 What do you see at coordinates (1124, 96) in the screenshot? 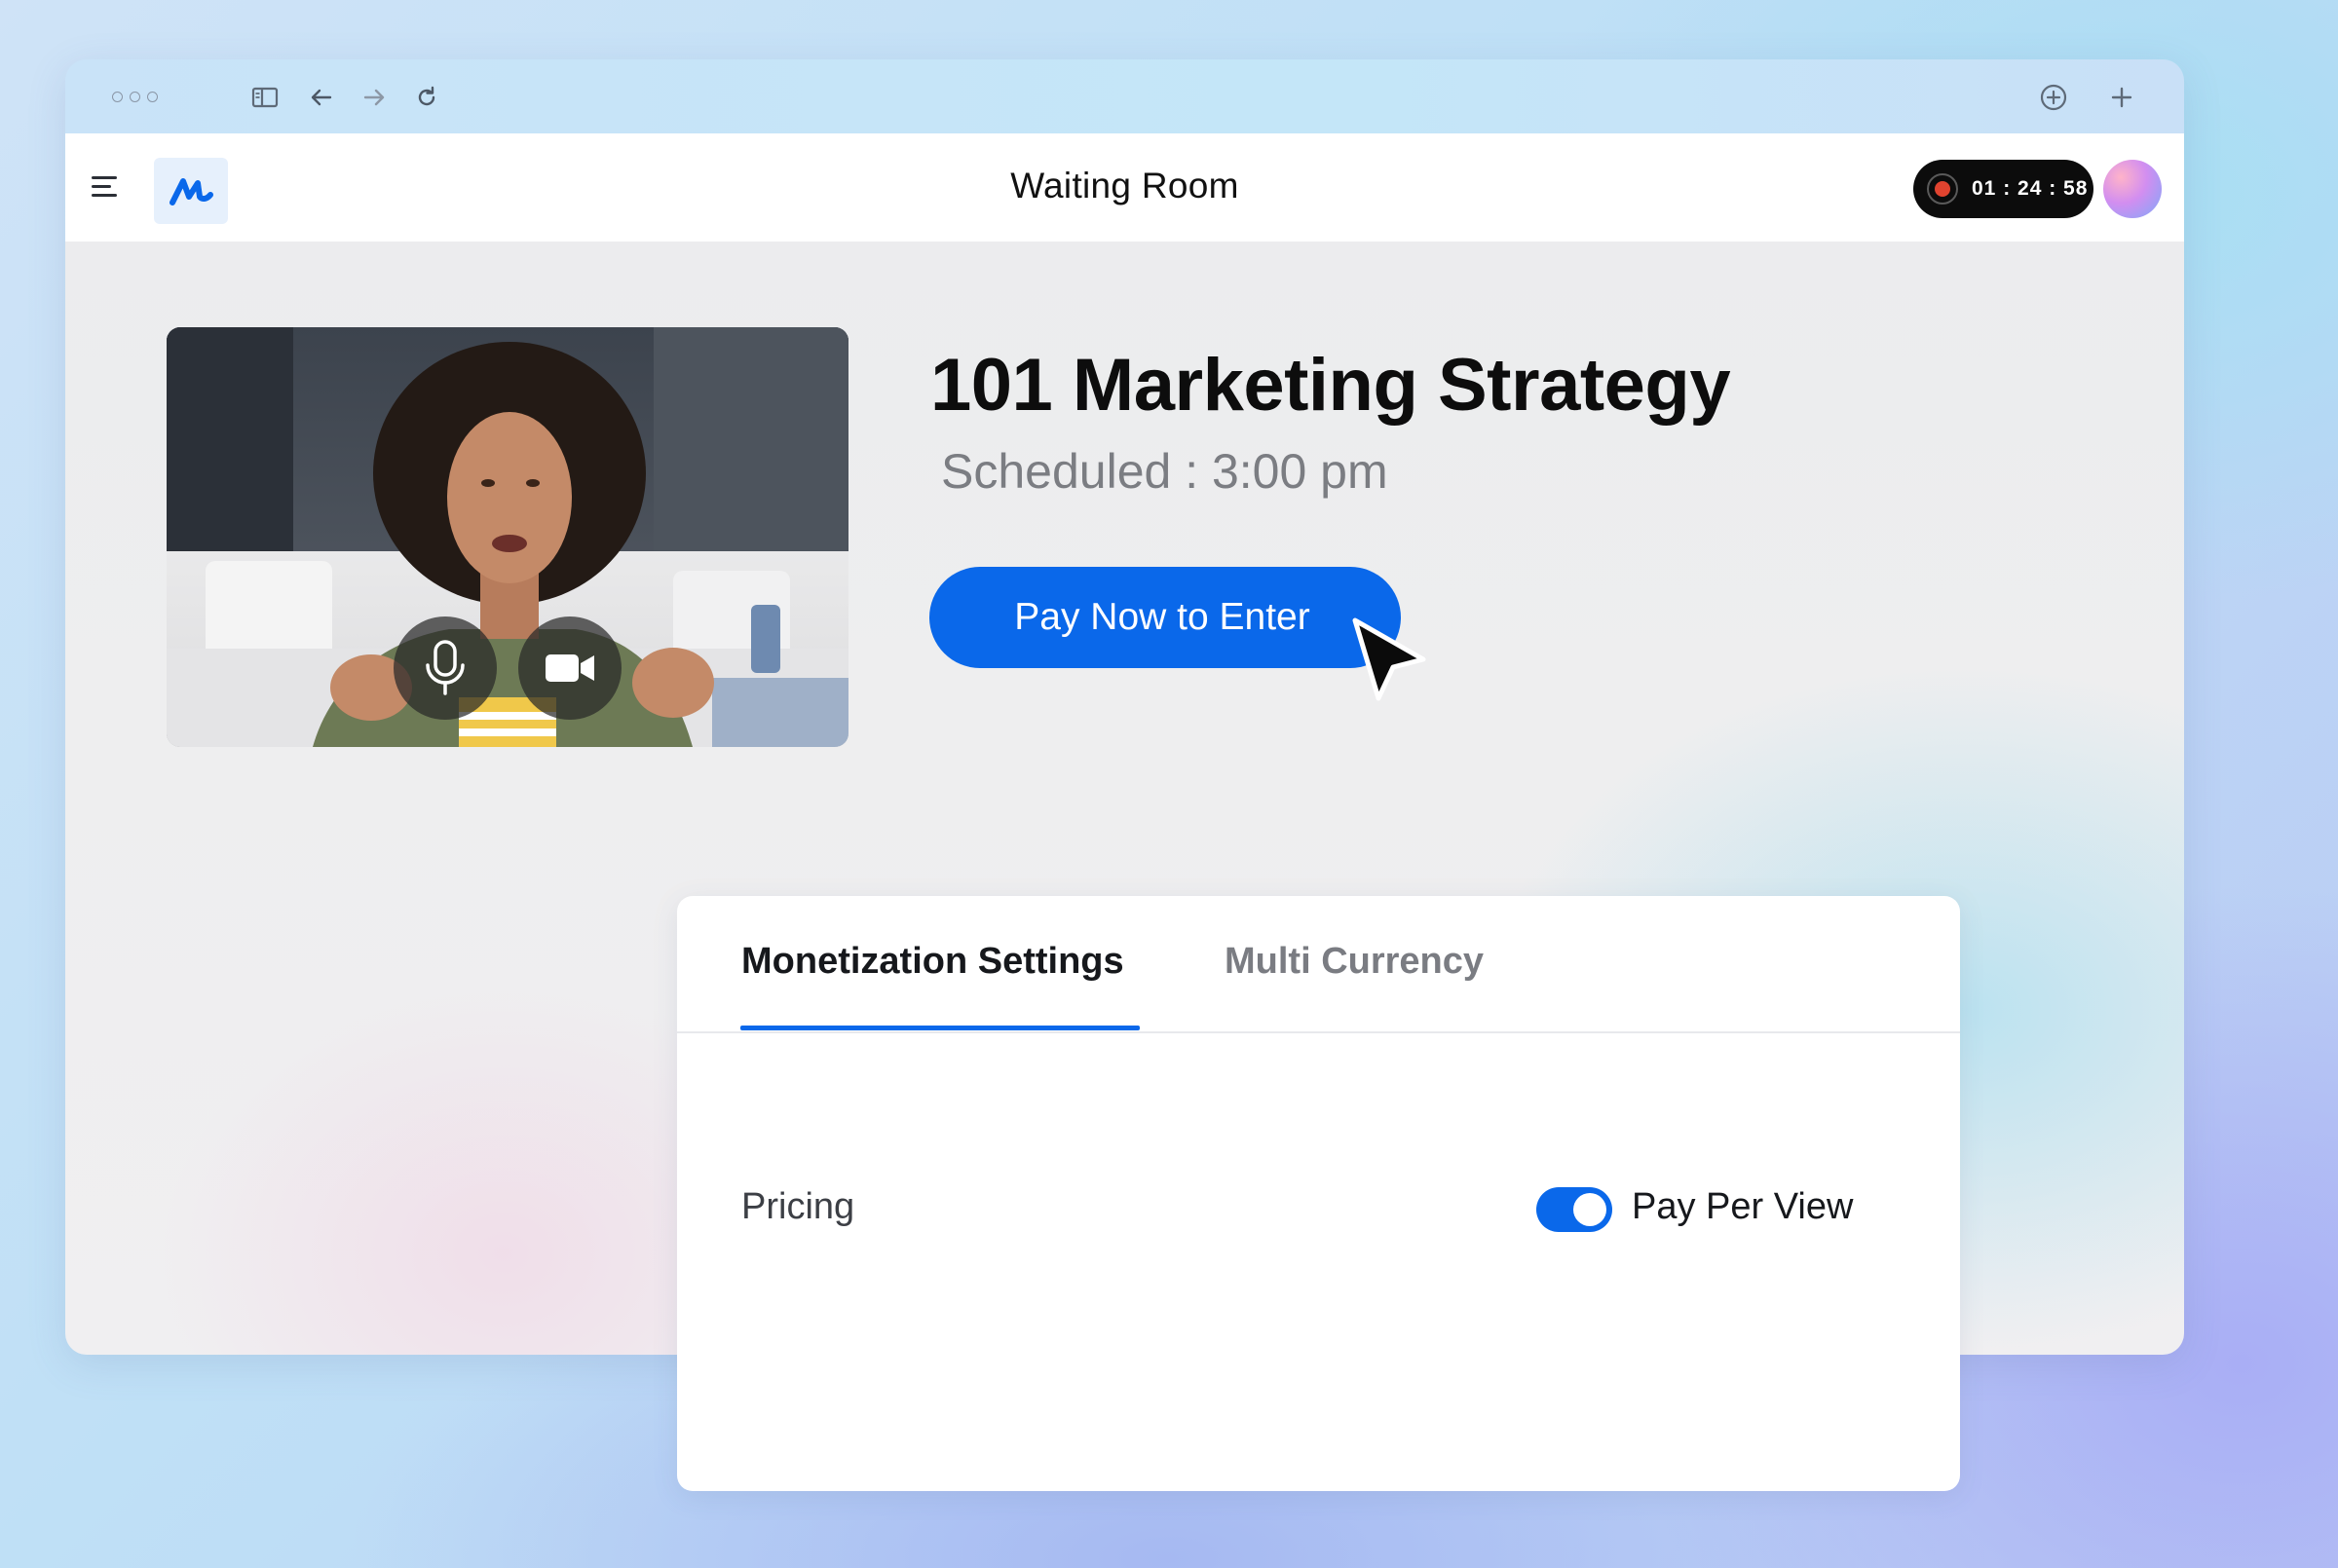
I see `browser-toolbar` at bounding box center [1124, 96].